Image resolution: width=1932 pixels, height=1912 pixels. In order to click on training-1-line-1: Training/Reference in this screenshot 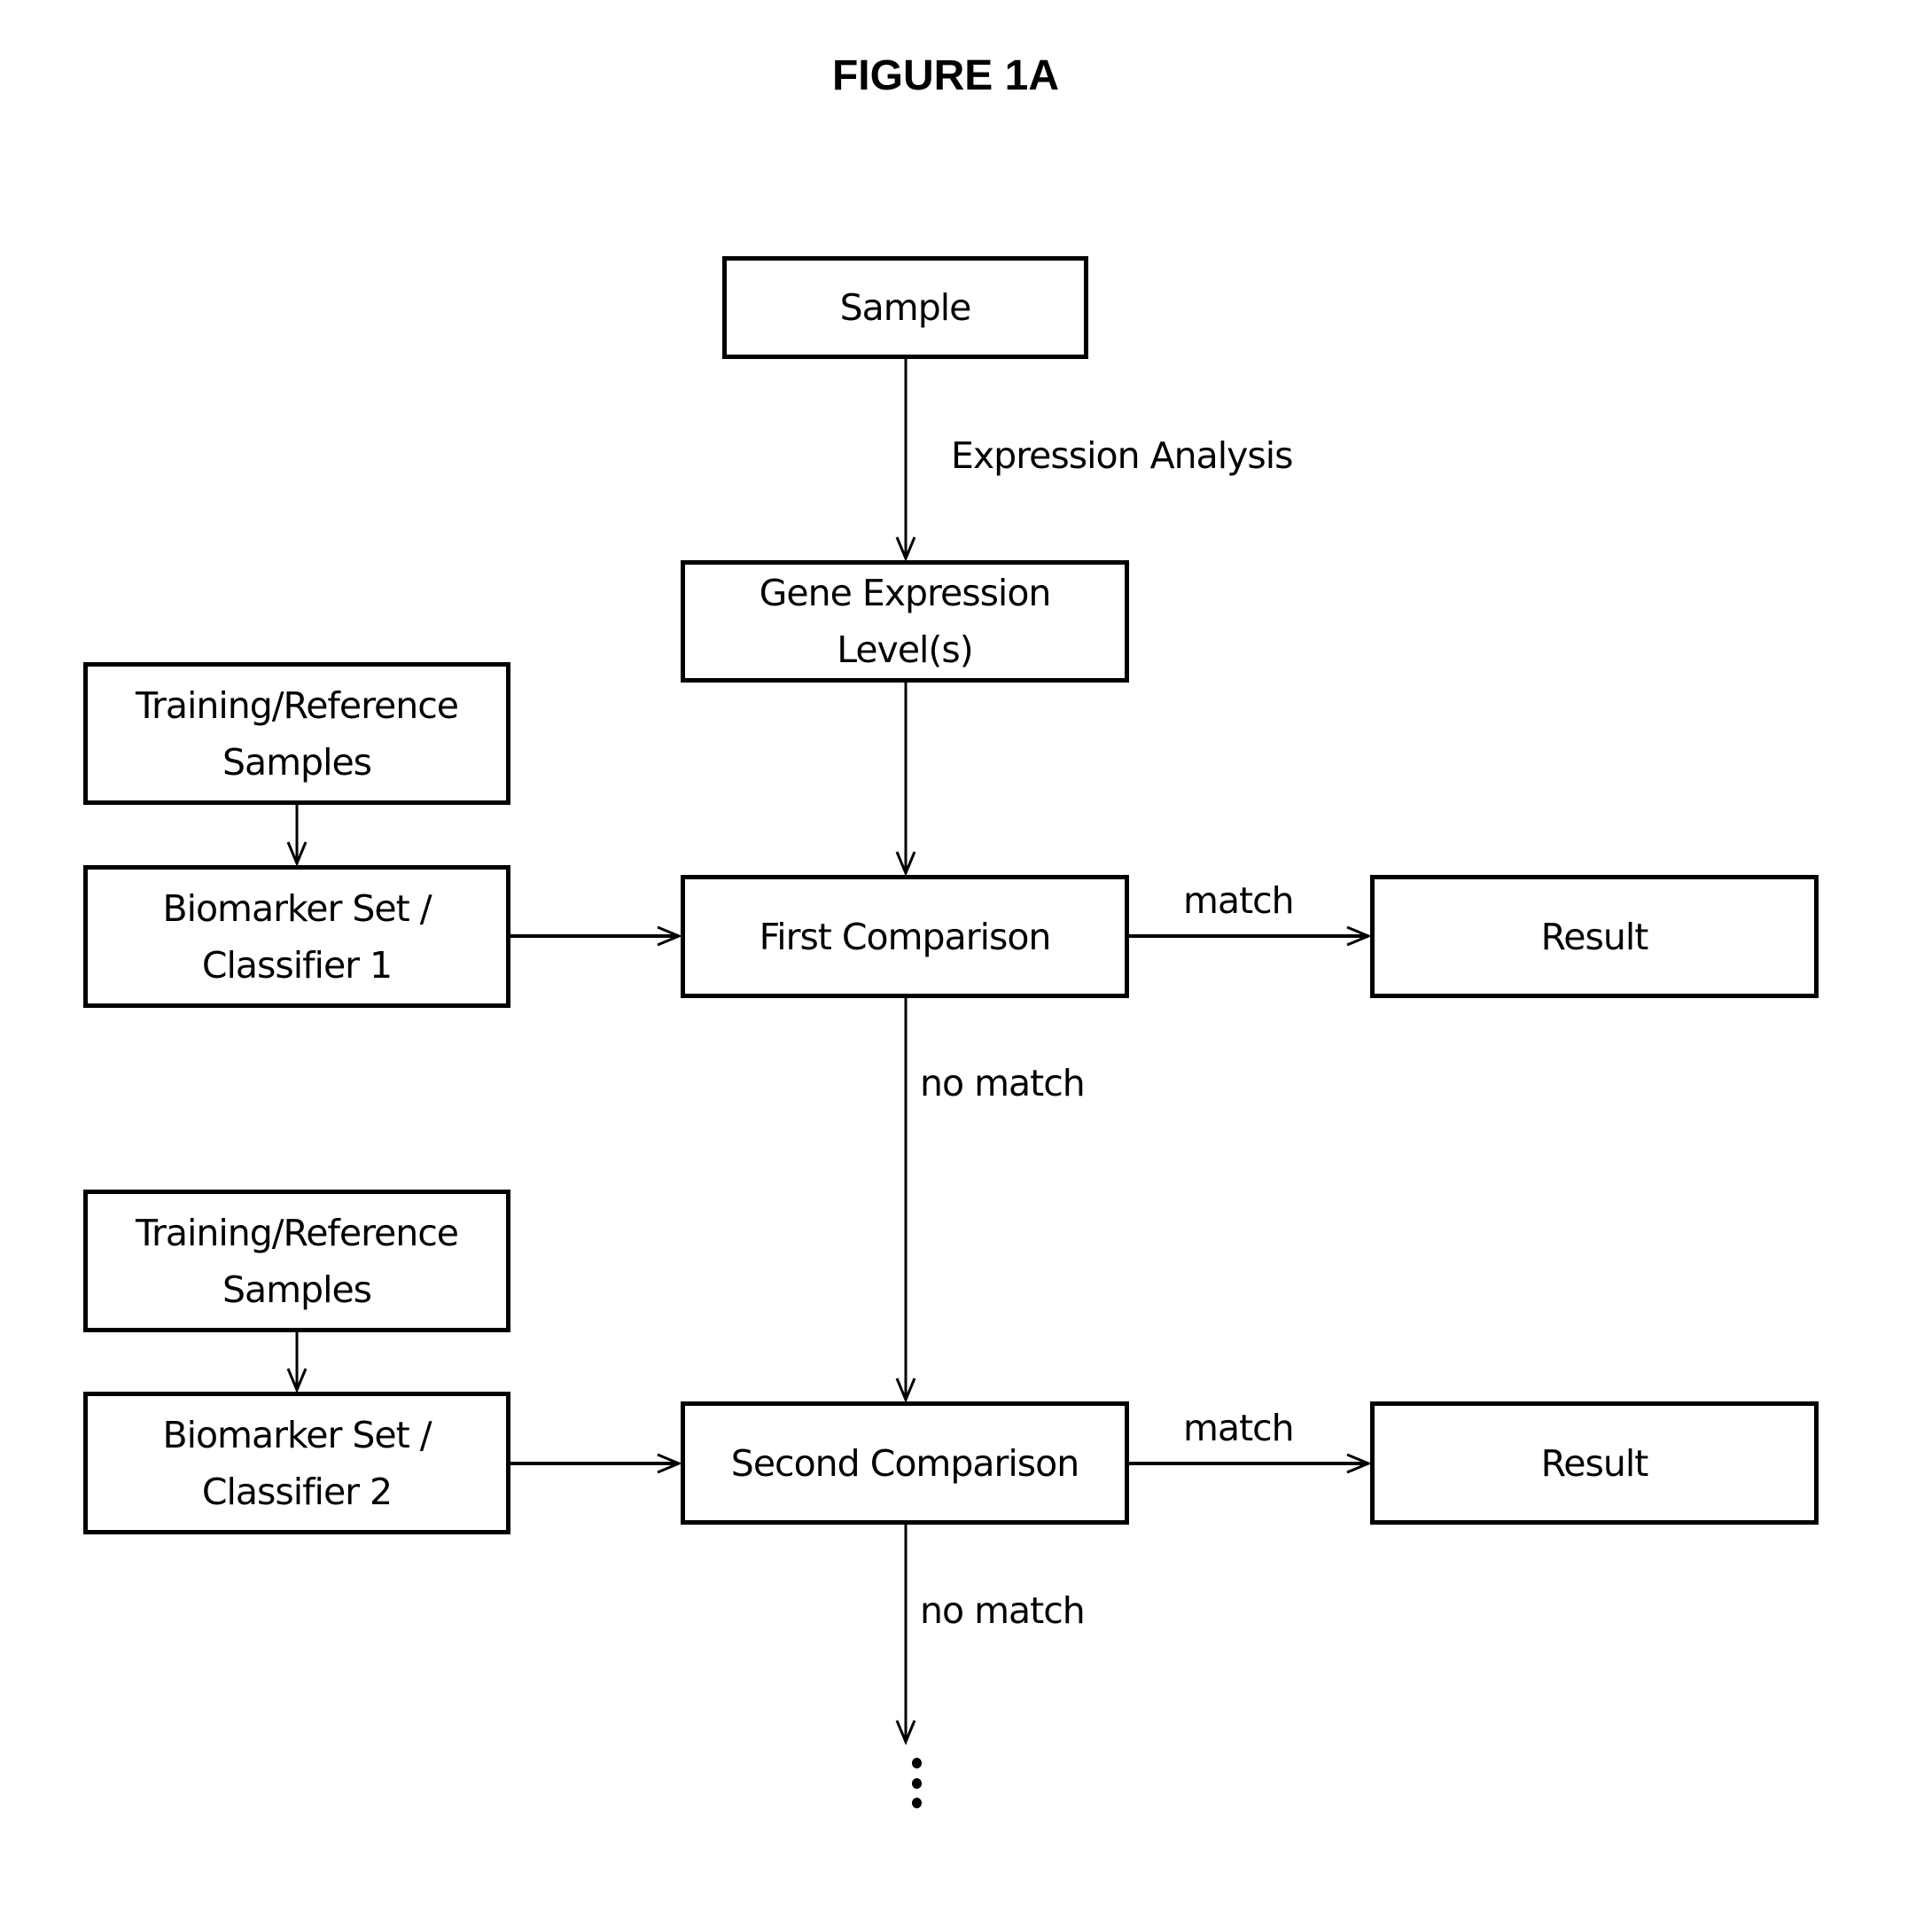, I will do `click(297, 705)`.